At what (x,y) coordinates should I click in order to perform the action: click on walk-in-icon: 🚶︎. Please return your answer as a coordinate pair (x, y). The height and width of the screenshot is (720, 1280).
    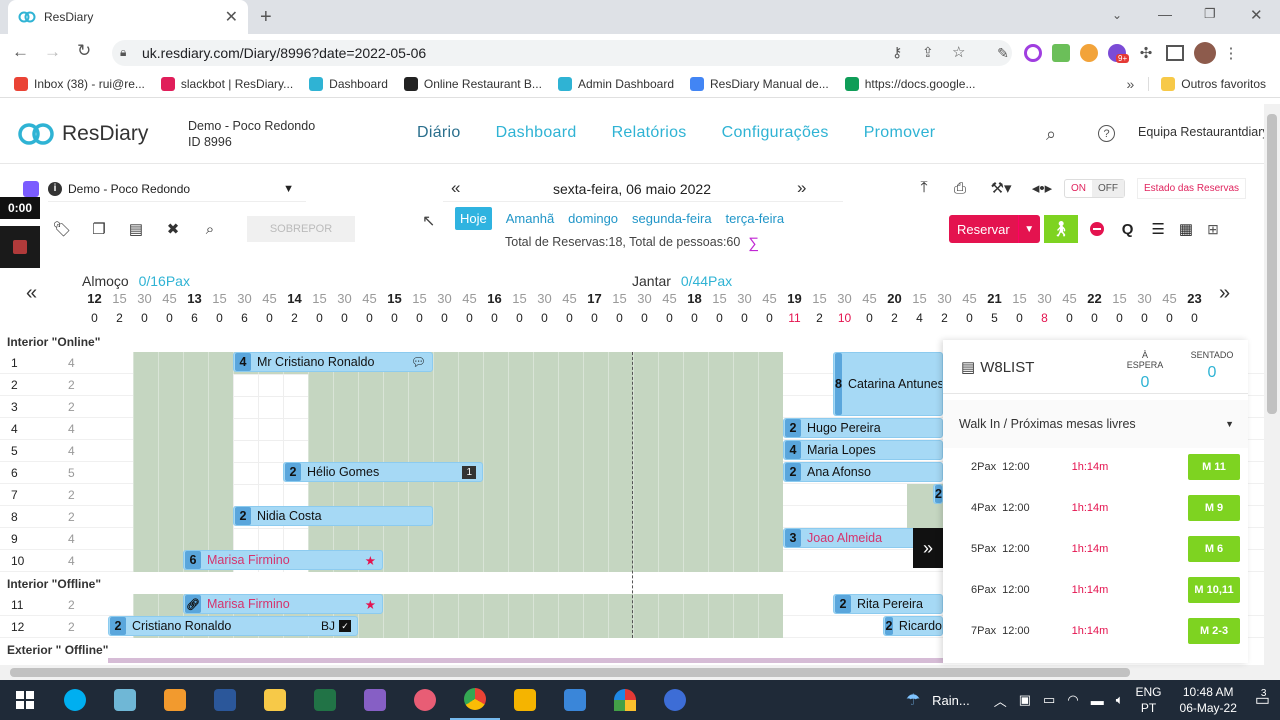
    Looking at the image, I should click on (1060, 229).